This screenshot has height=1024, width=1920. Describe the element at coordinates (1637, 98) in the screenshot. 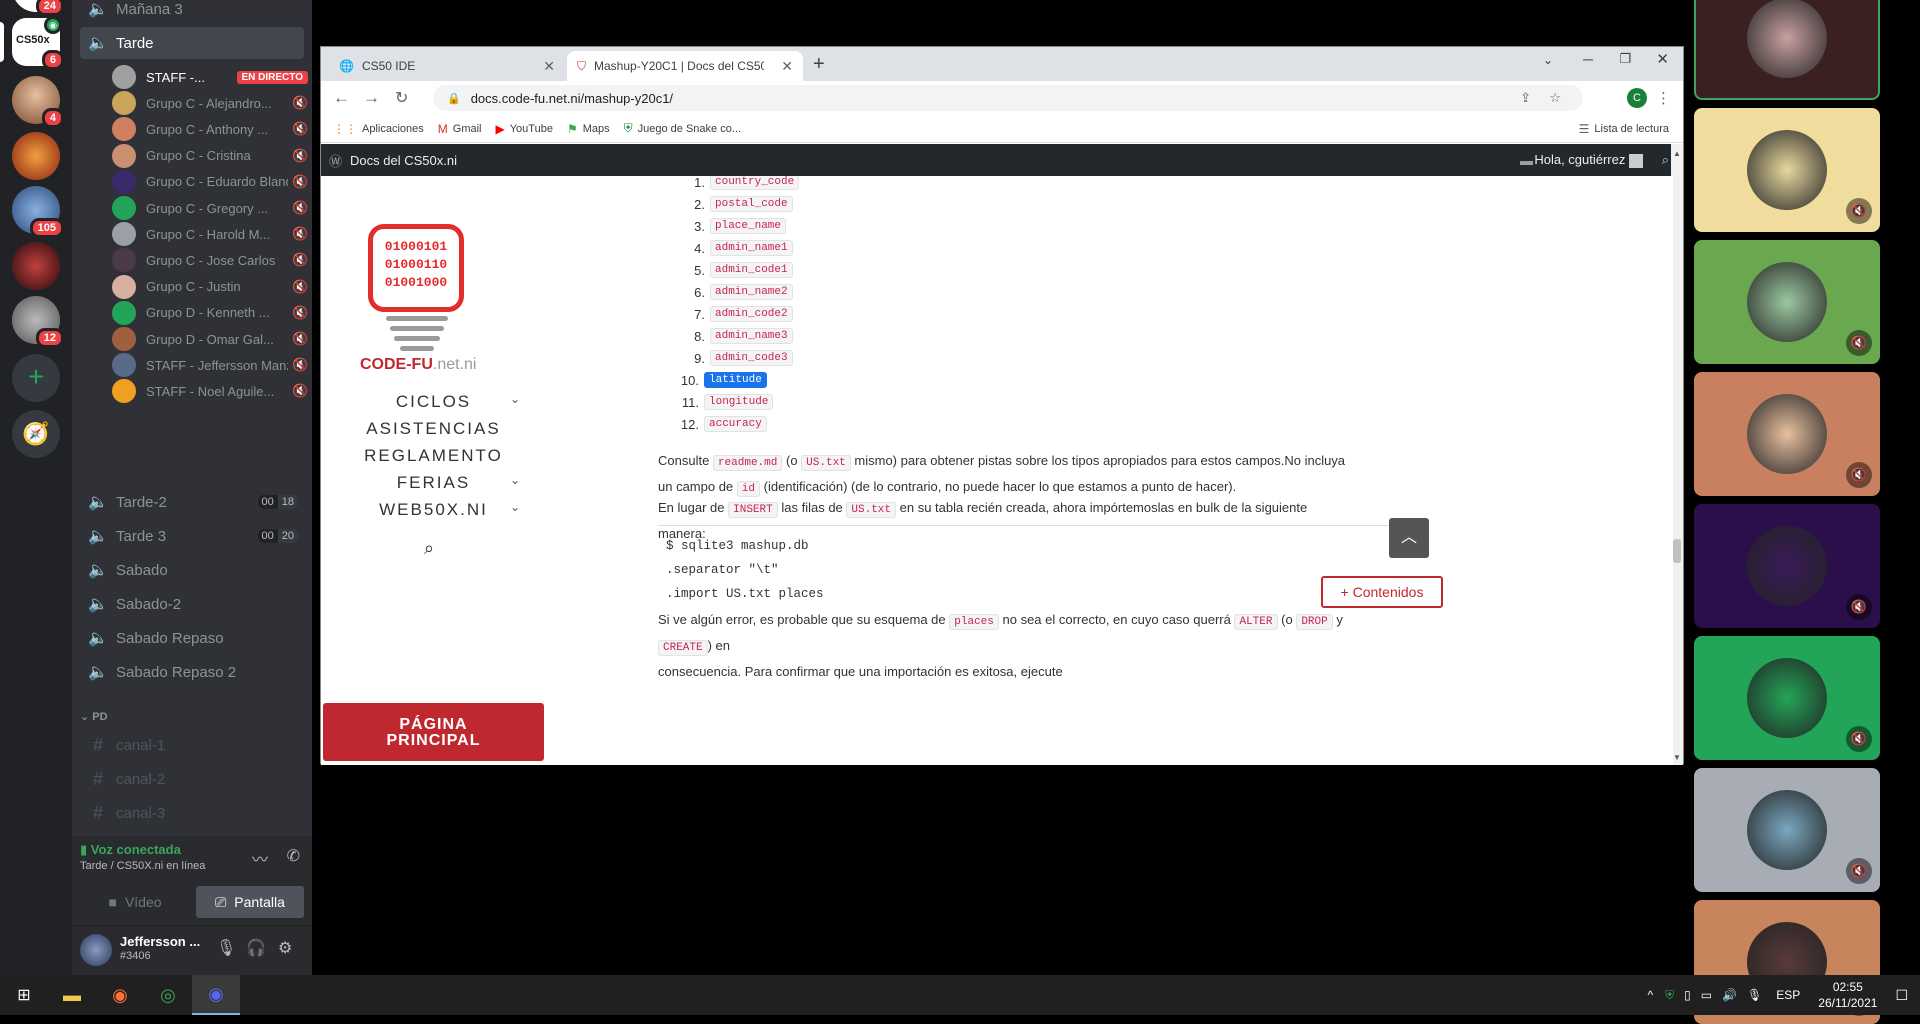

I see `profile-avatar: C` at that location.